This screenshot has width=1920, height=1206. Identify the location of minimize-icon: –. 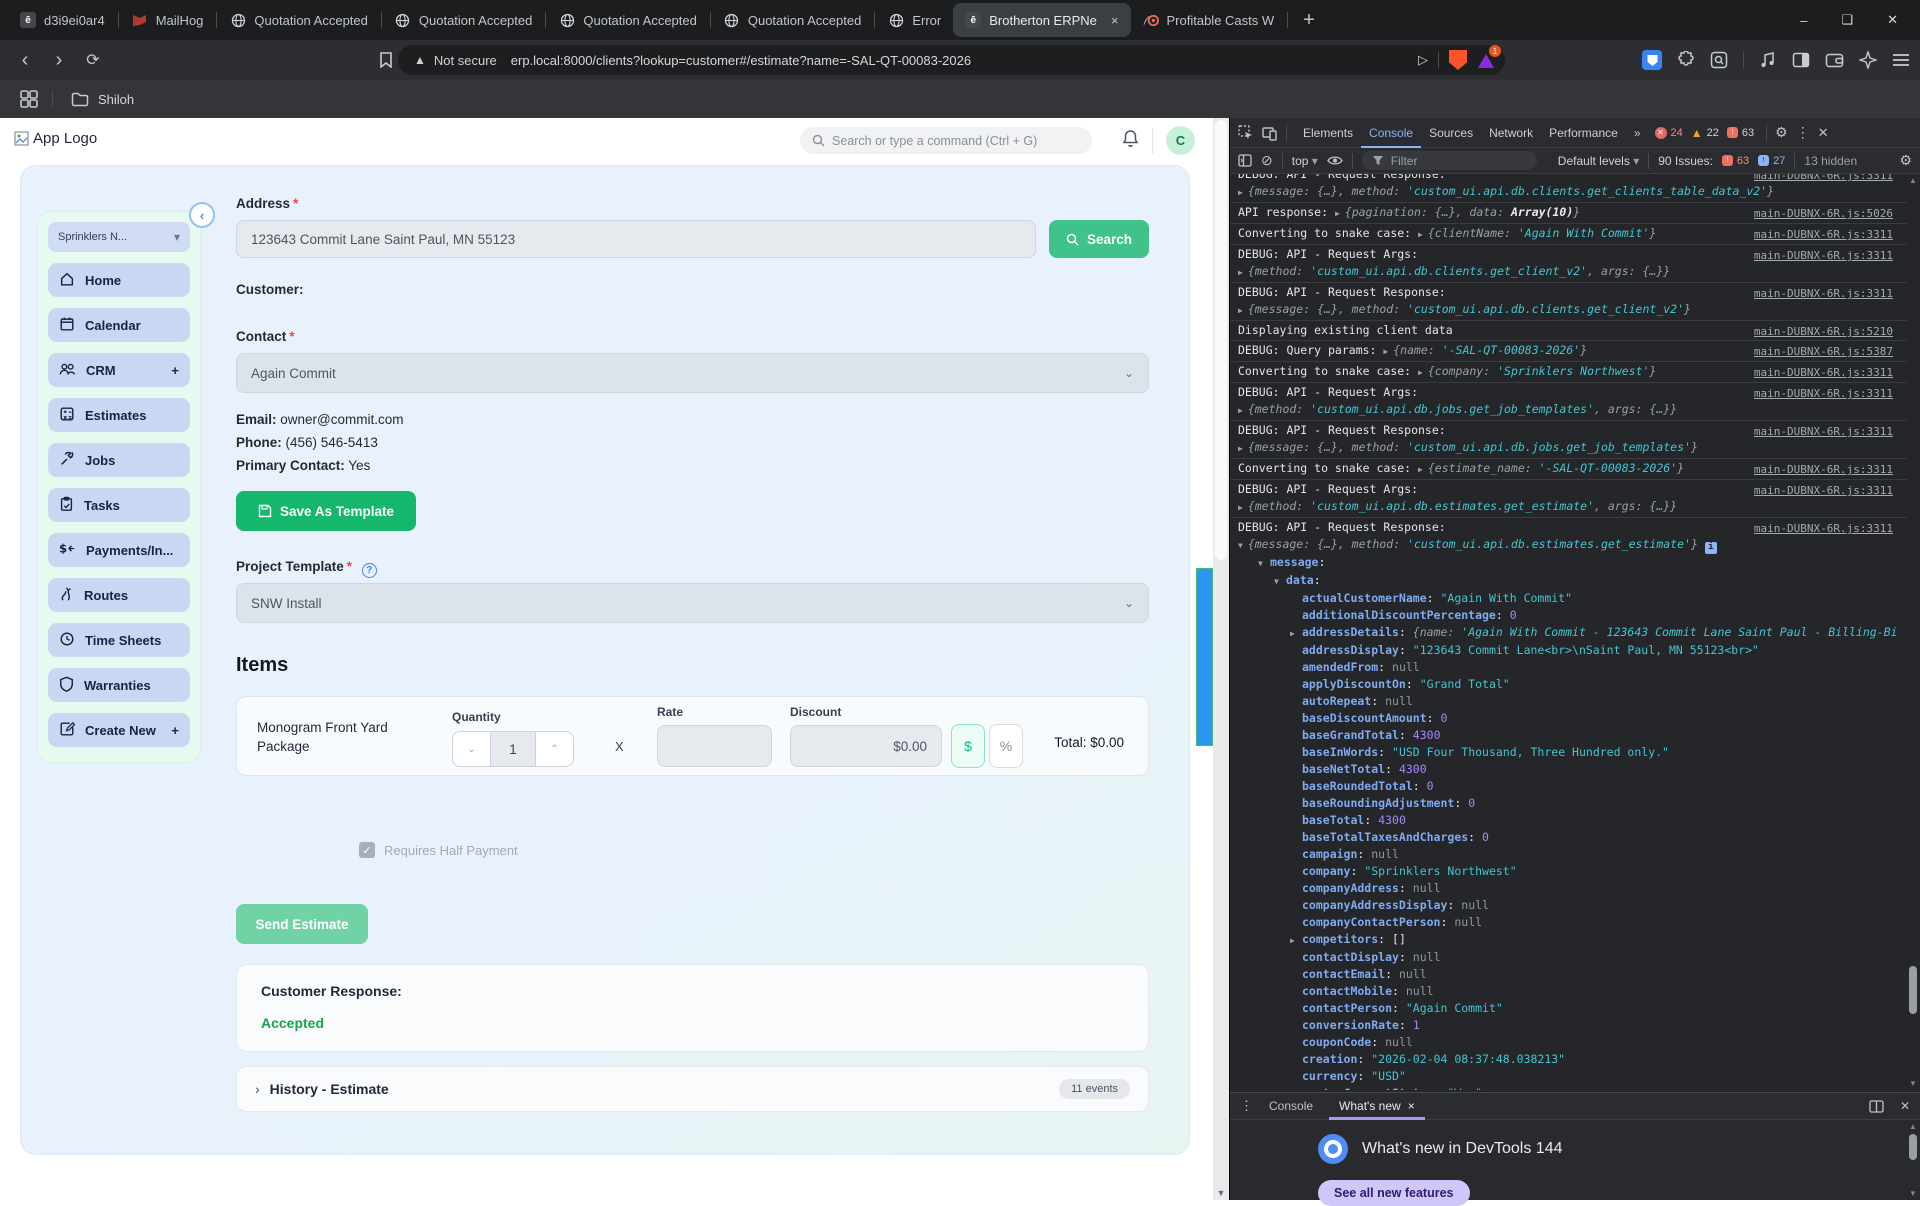
(1803, 20).